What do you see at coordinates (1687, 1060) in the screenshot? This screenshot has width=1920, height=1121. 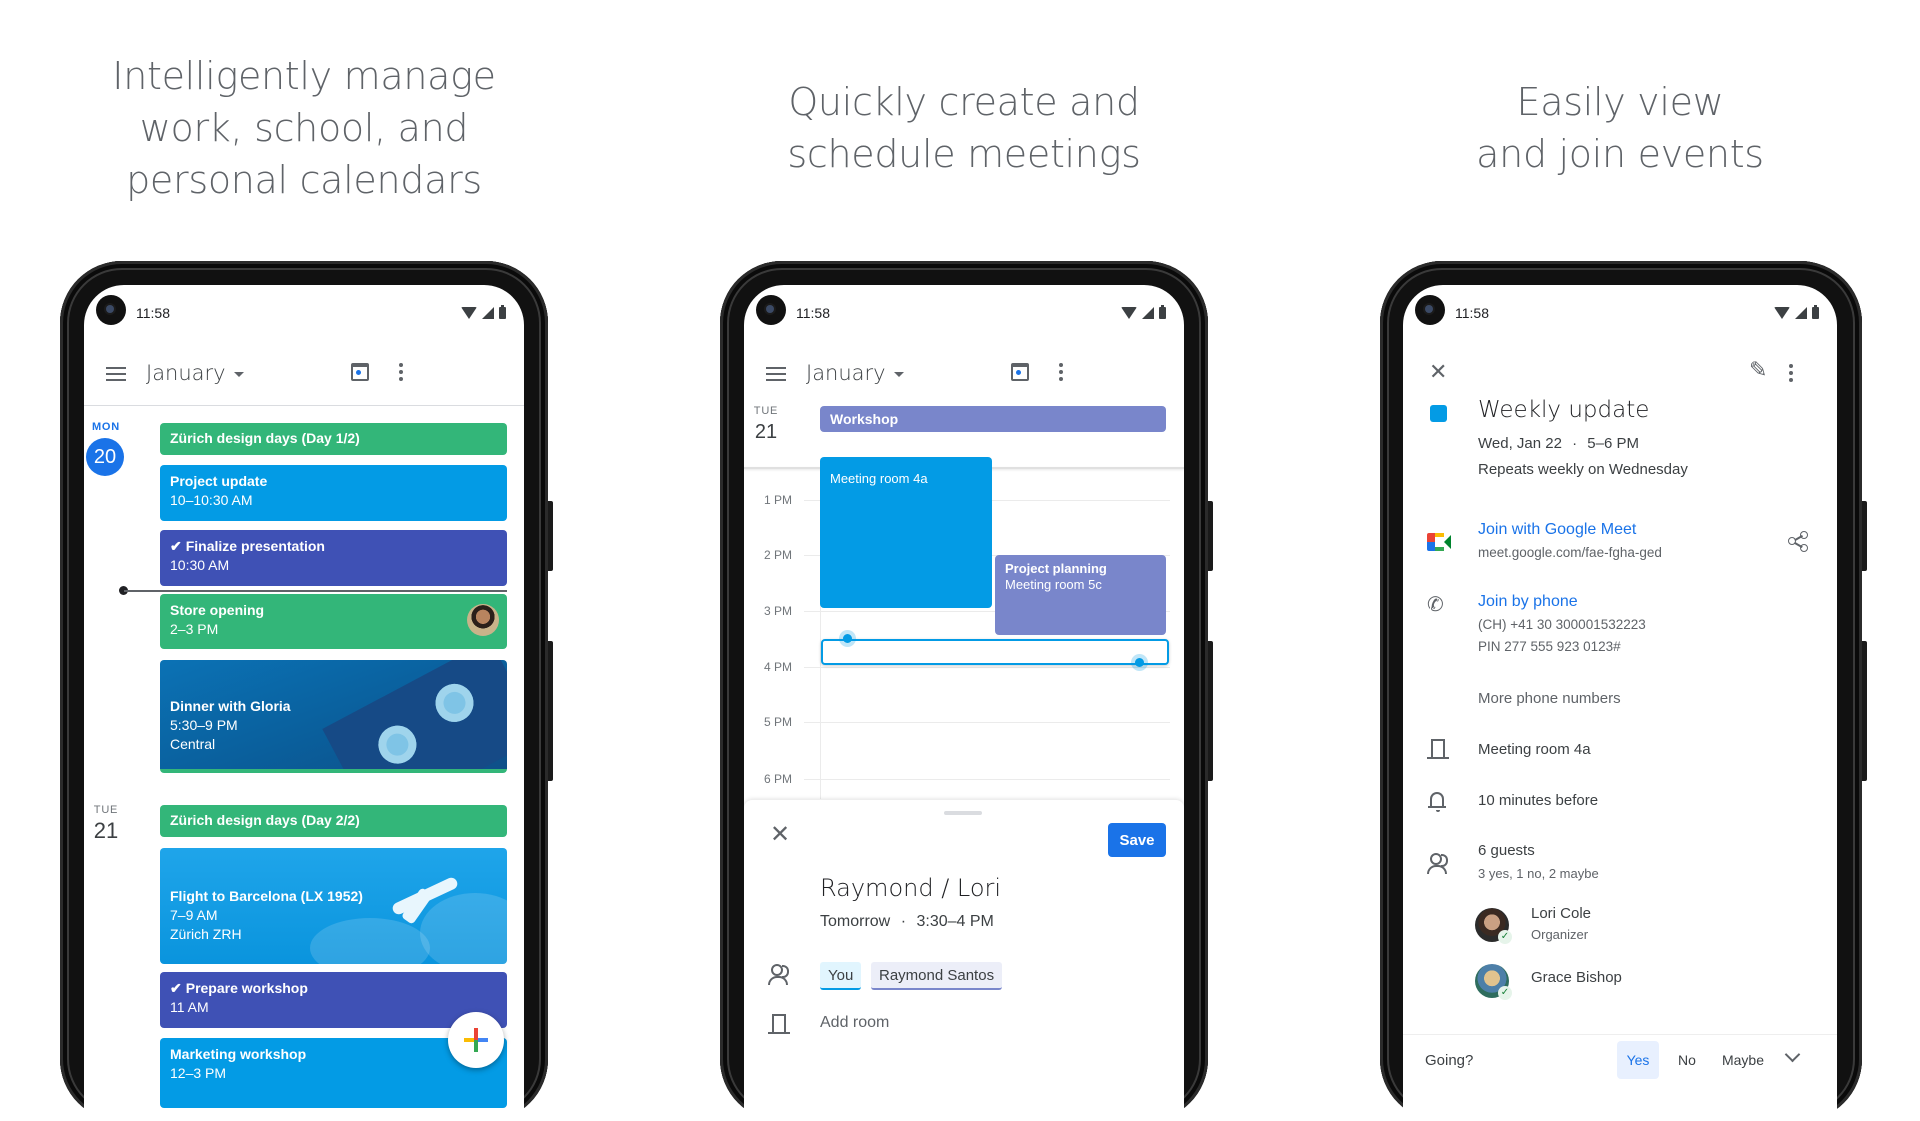 I see `rsvp-no-button: No` at bounding box center [1687, 1060].